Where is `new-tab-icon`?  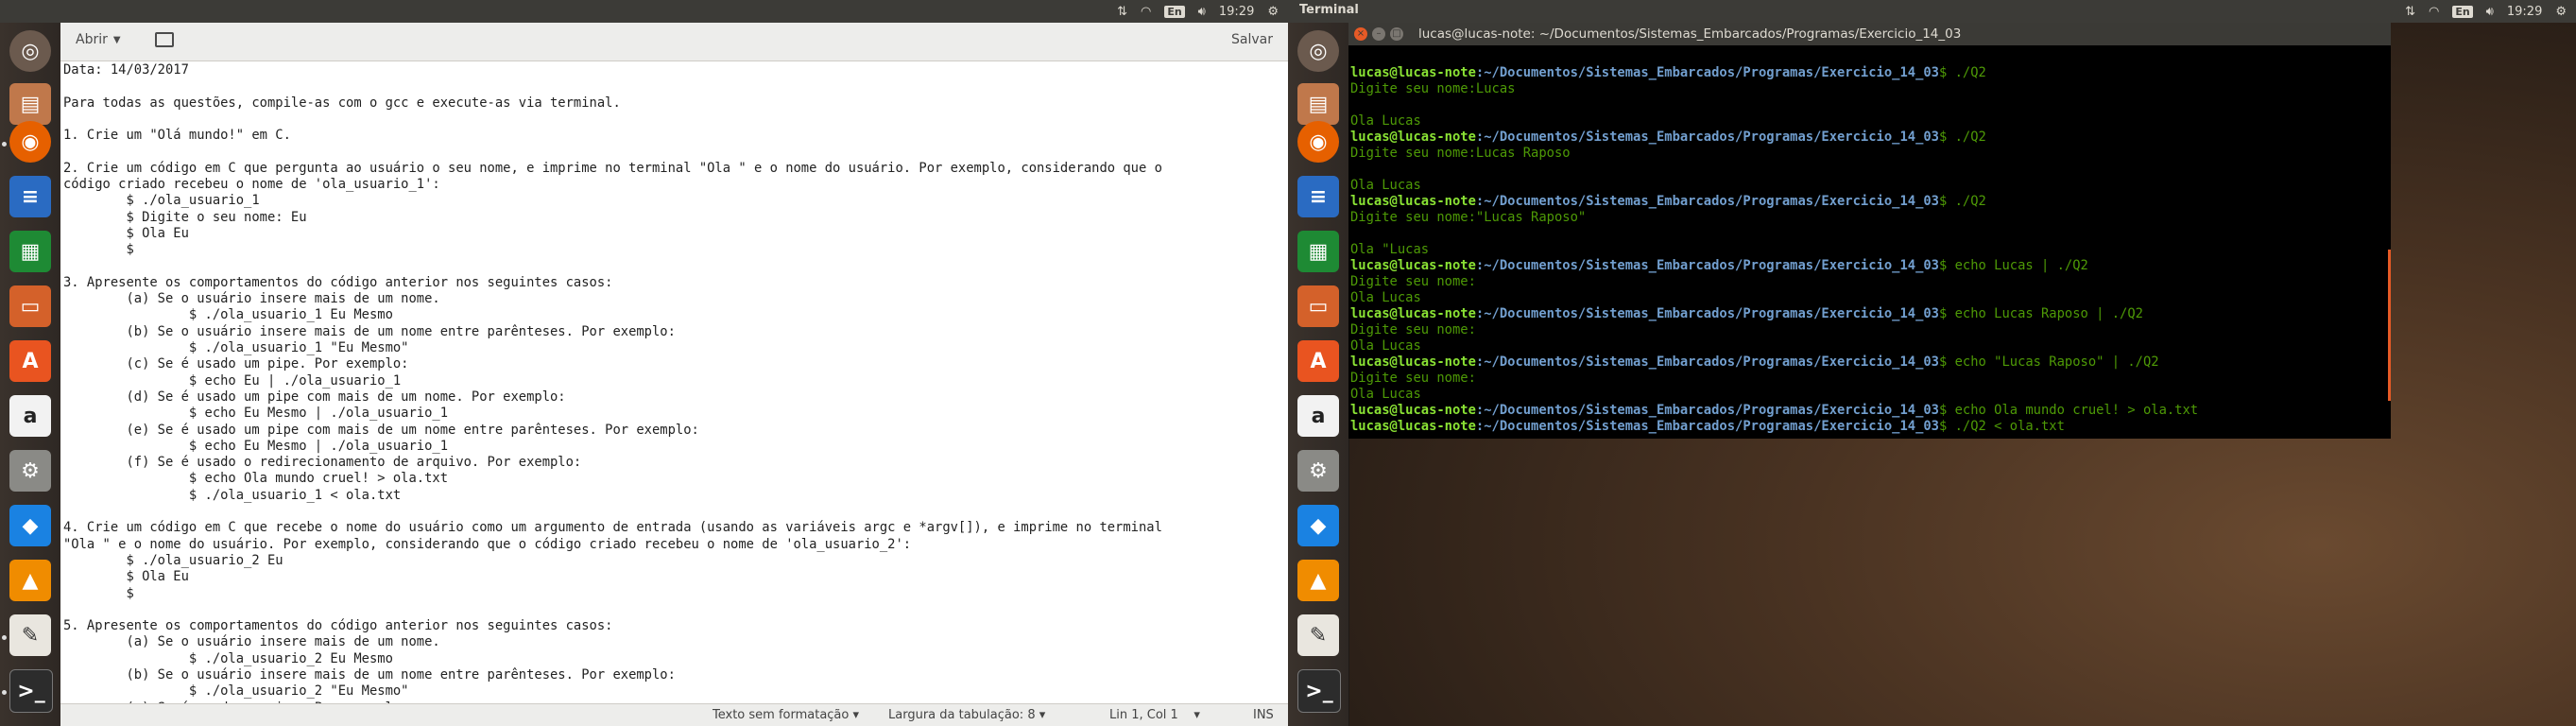 new-tab-icon is located at coordinates (164, 39).